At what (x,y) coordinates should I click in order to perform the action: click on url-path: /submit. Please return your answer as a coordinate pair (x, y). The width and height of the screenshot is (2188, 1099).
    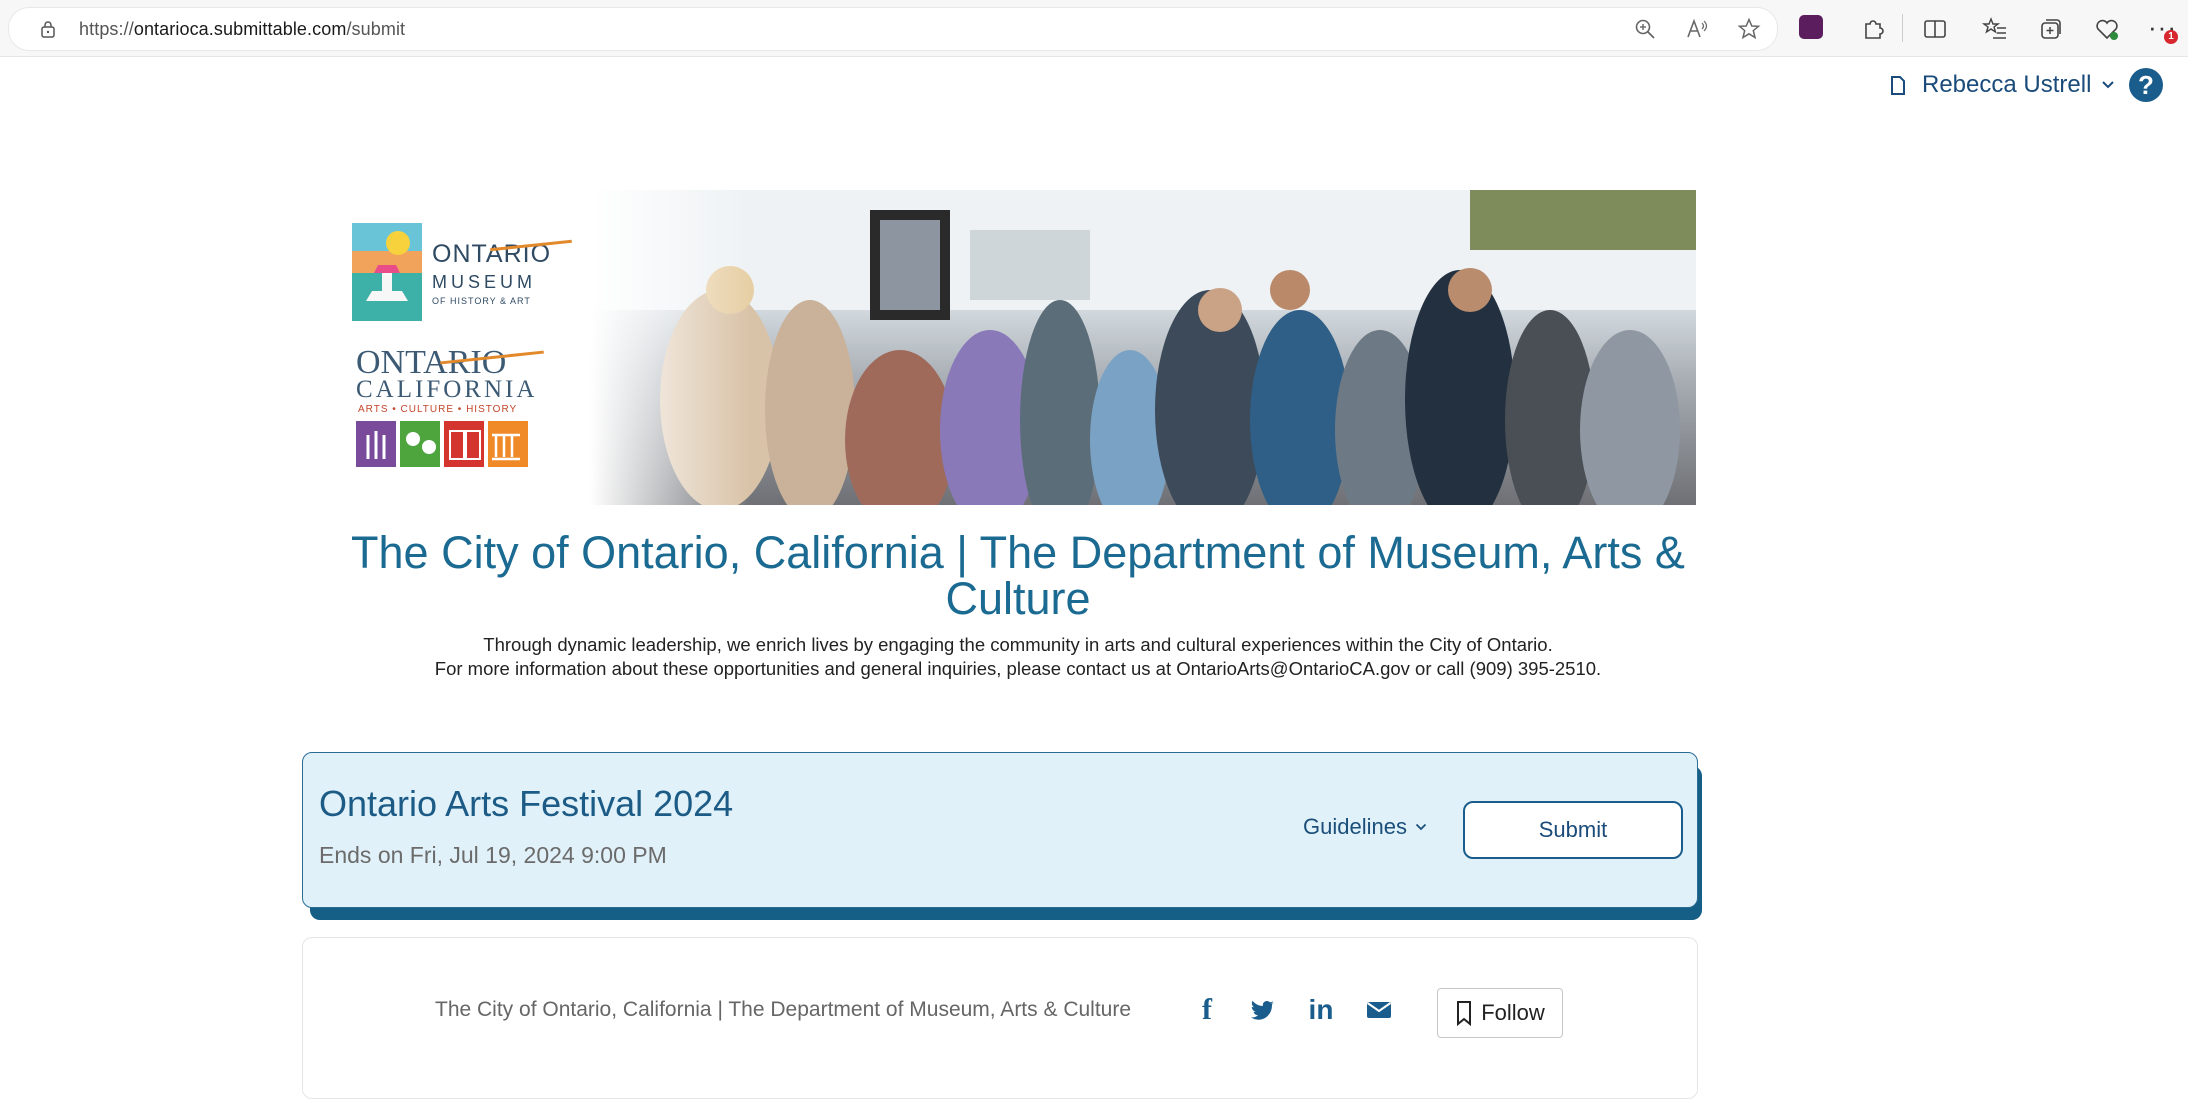
    Looking at the image, I should click on (376, 29).